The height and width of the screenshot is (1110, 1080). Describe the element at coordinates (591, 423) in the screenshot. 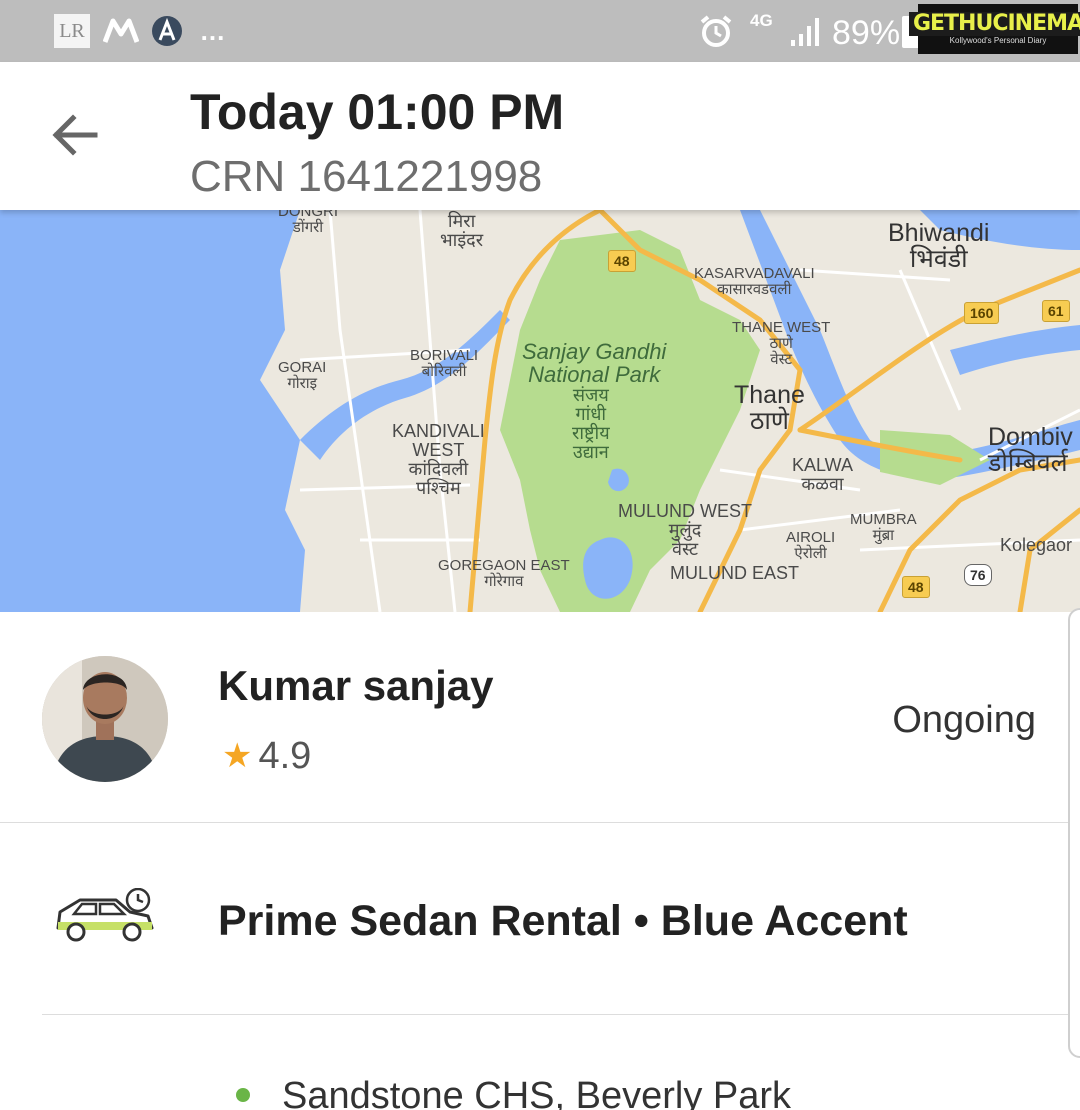

I see `map-label-national-park-mr: संजय गांधी राष्ट्रीय उद्यान` at that location.